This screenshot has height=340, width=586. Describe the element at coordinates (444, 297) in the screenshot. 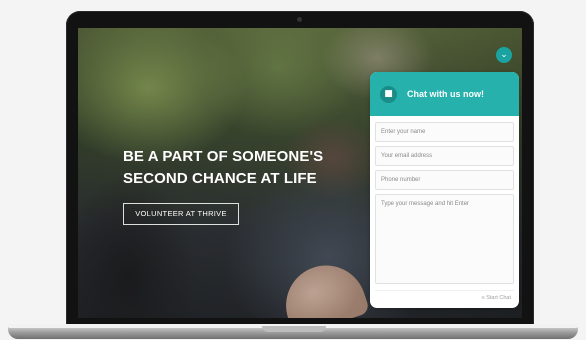

I see `start-chat-button: ≡ Start Chat` at that location.